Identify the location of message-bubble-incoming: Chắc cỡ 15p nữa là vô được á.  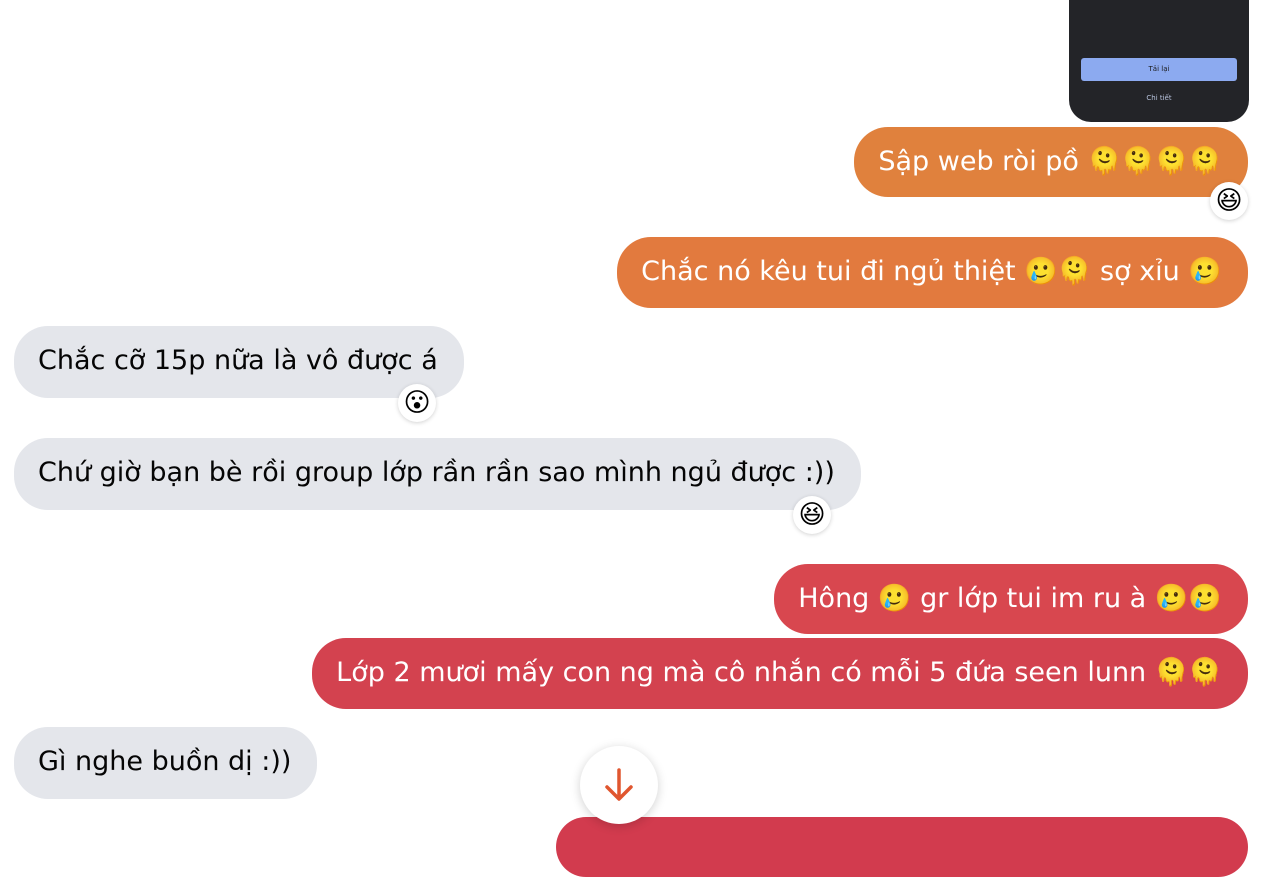
(239, 362).